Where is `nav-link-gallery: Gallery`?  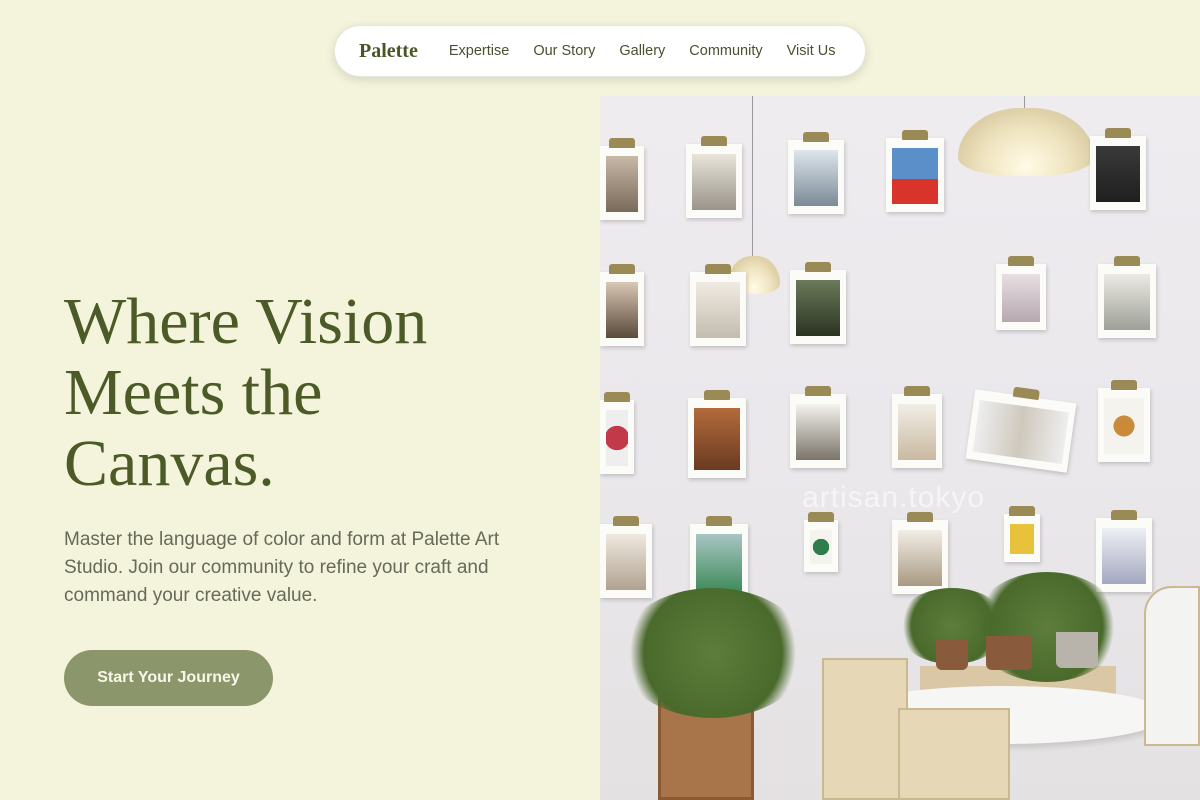 nav-link-gallery: Gallery is located at coordinates (642, 51).